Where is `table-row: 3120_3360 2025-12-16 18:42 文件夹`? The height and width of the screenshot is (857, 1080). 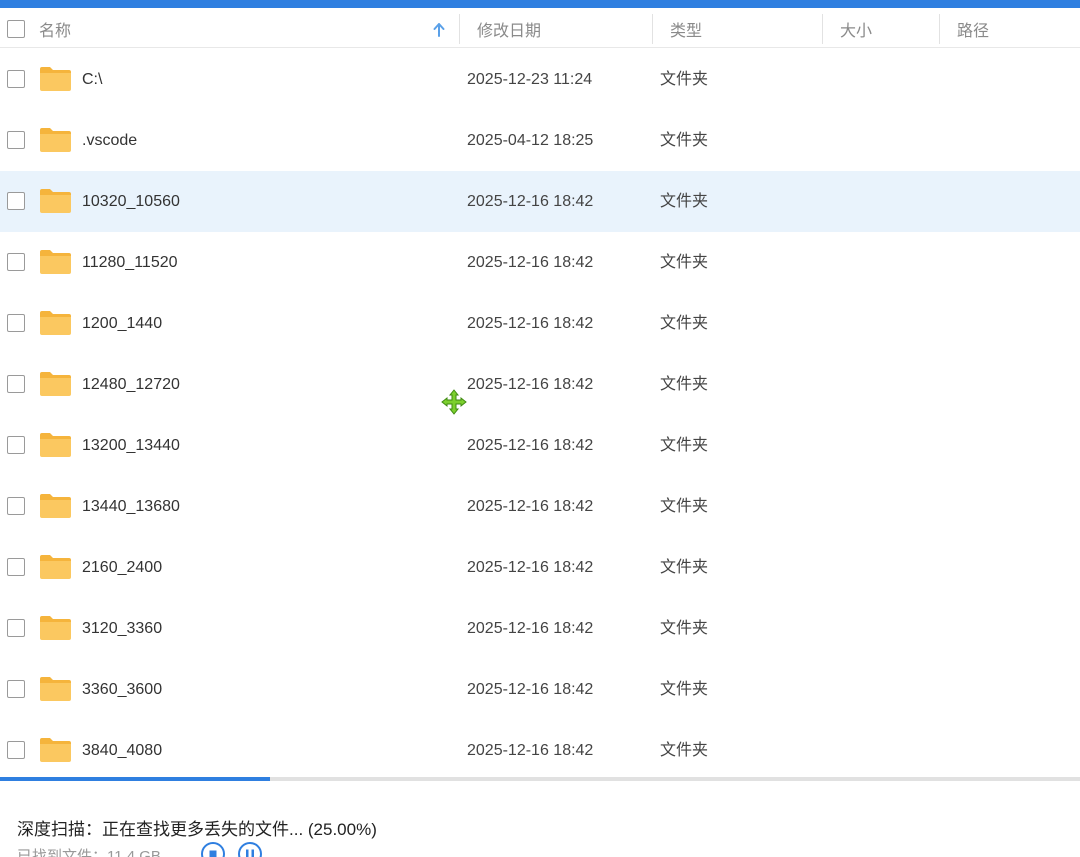 table-row: 3120_3360 2025-12-16 18:42 文件夹 is located at coordinates (540, 628).